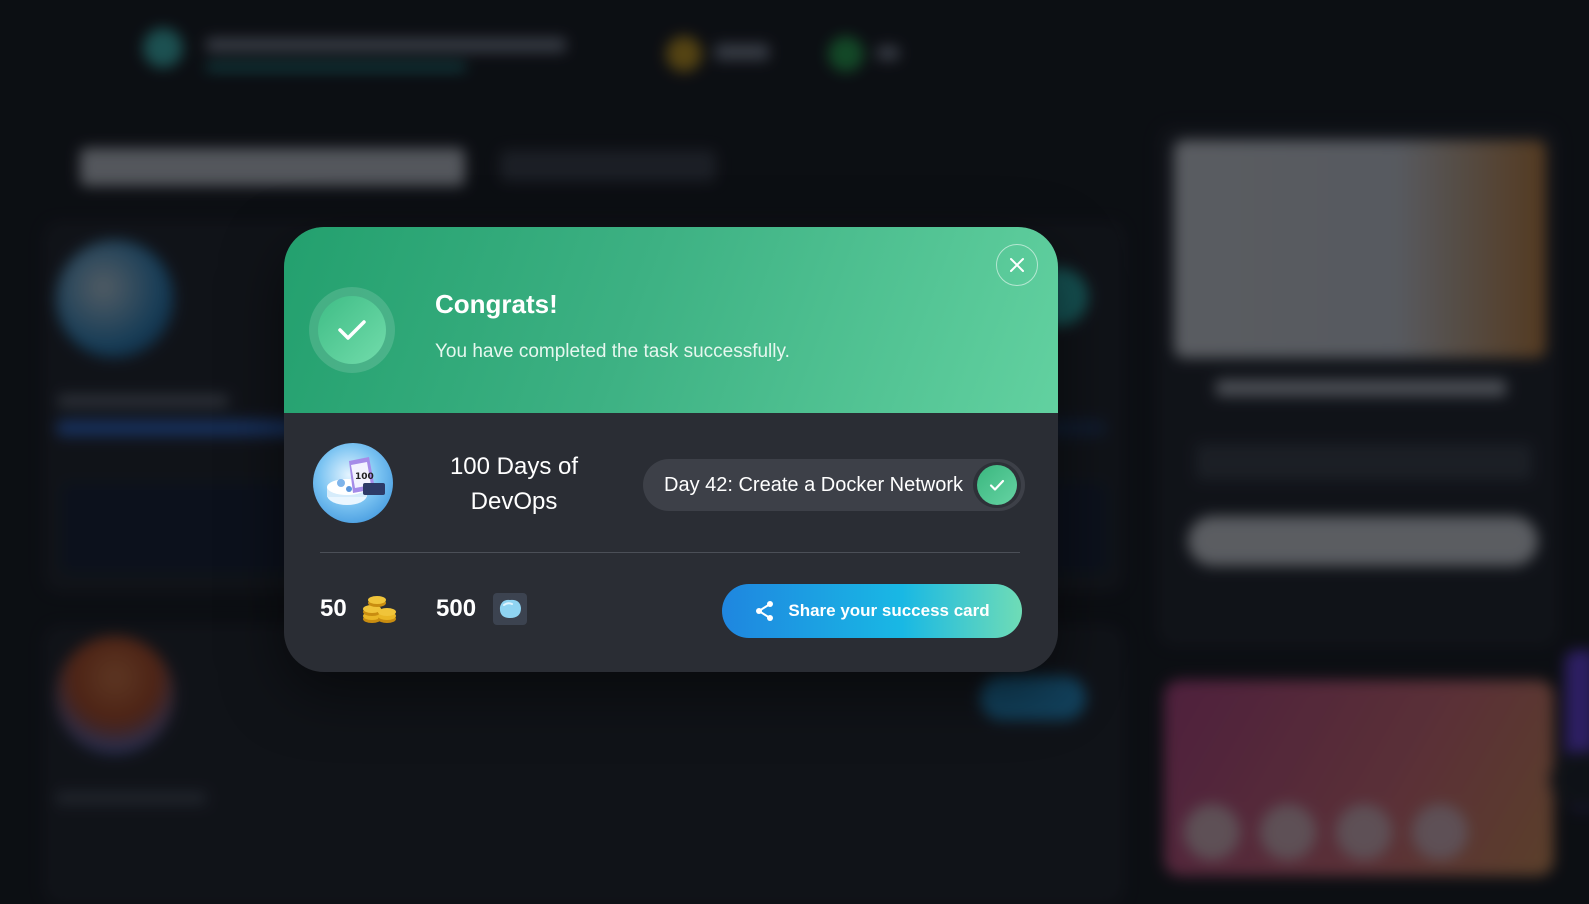 This screenshot has height=904, width=1589. Describe the element at coordinates (496, 304) in the screenshot. I see `modal-title: Congrats!` at that location.